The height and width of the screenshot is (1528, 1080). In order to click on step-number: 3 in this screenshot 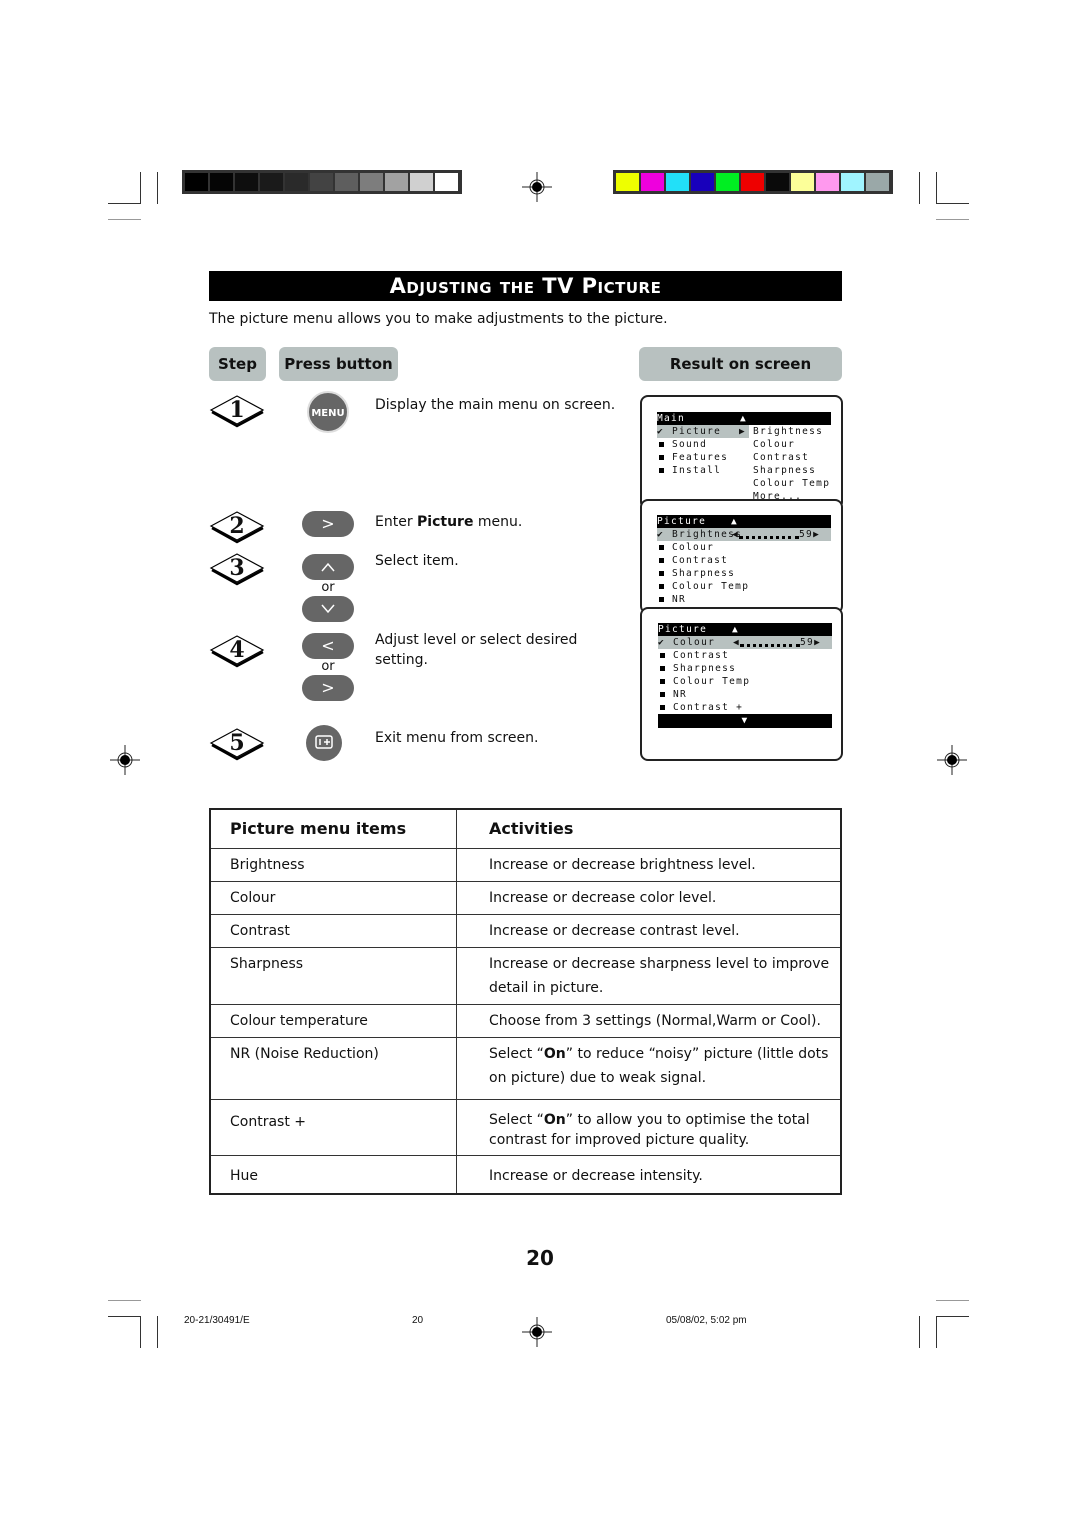, I will do `click(237, 568)`.